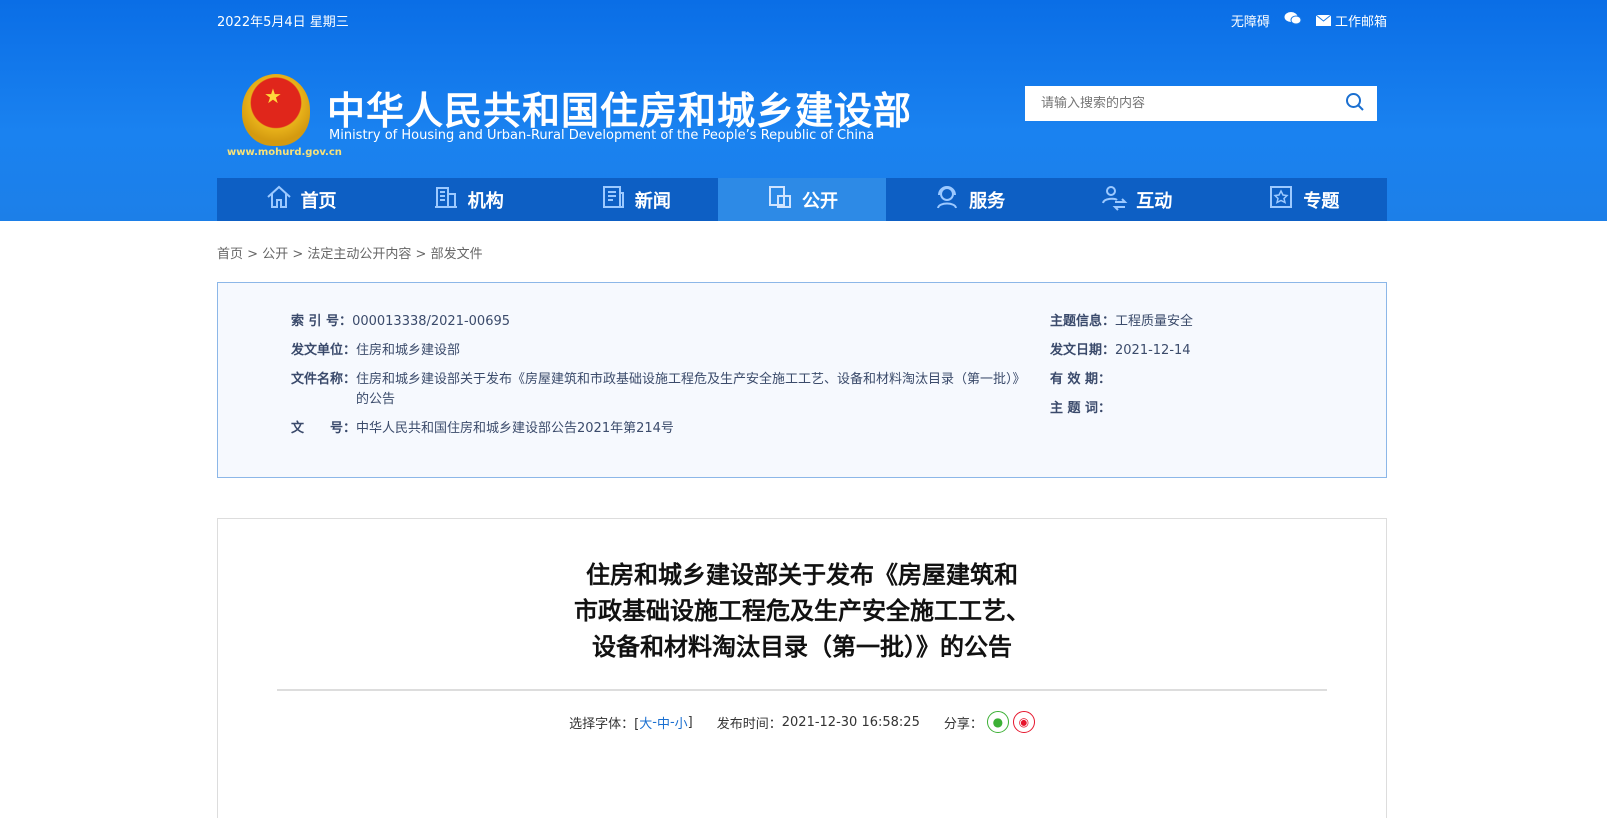 The image size is (1607, 818). What do you see at coordinates (1083, 350) in the screenshot?
I see `date-label: 发文日期：` at bounding box center [1083, 350].